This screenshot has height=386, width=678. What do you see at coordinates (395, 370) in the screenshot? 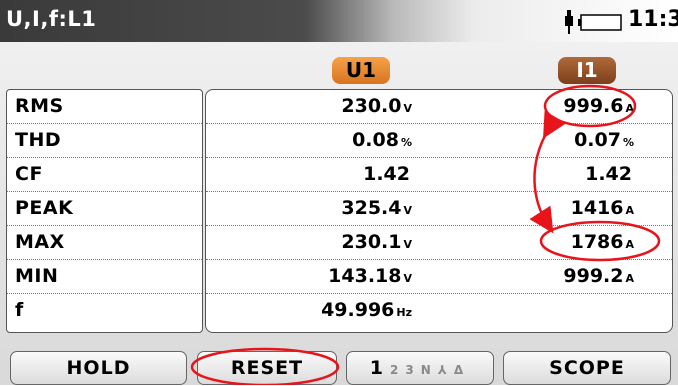
I see `phase-2-label: 2` at bounding box center [395, 370].